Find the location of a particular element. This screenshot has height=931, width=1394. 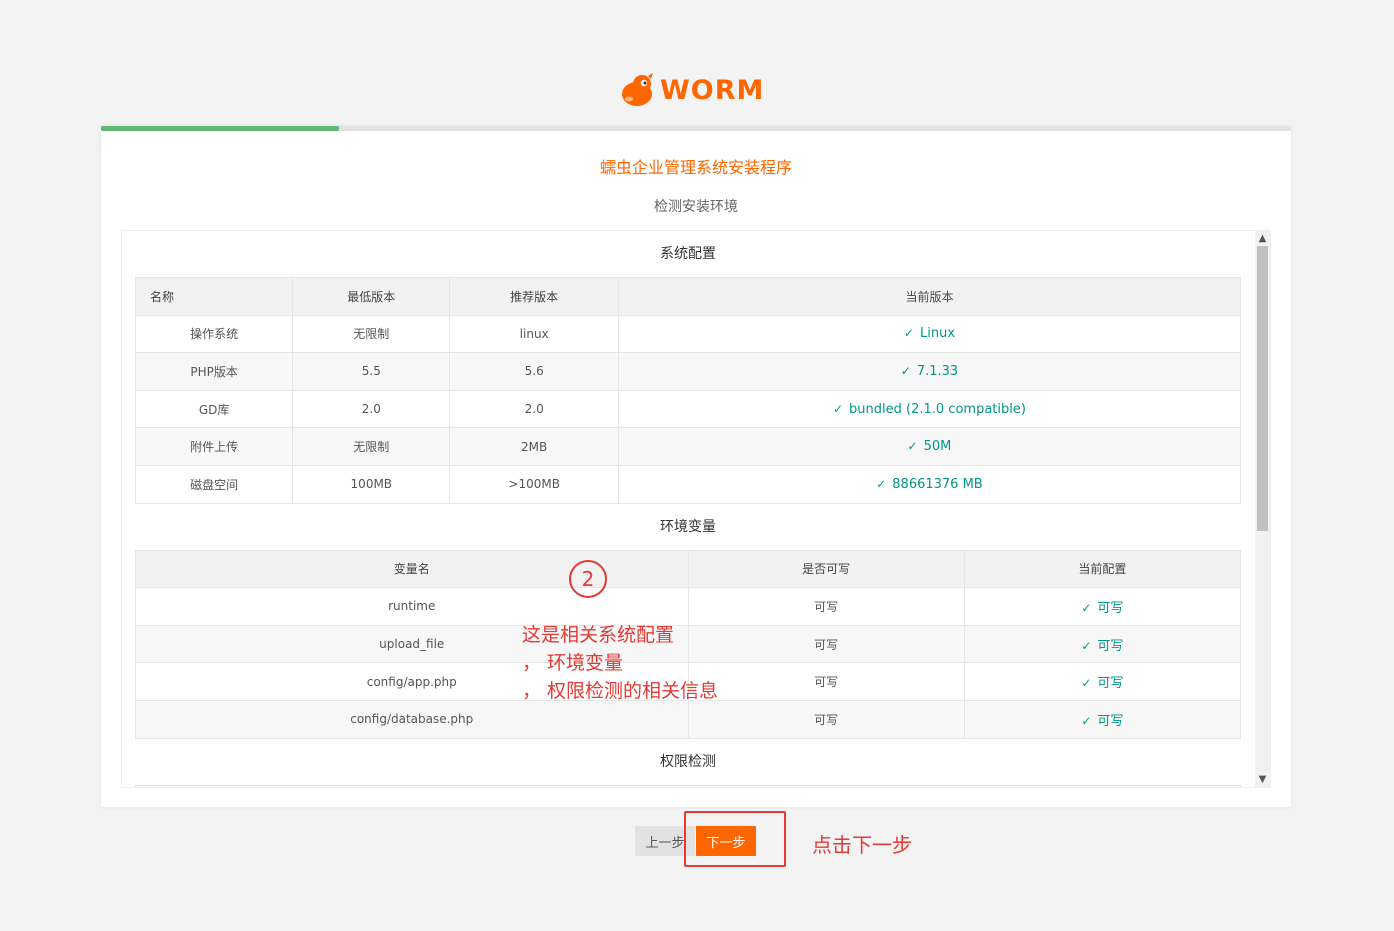

column-header: 当前配置 is located at coordinates (1102, 569).